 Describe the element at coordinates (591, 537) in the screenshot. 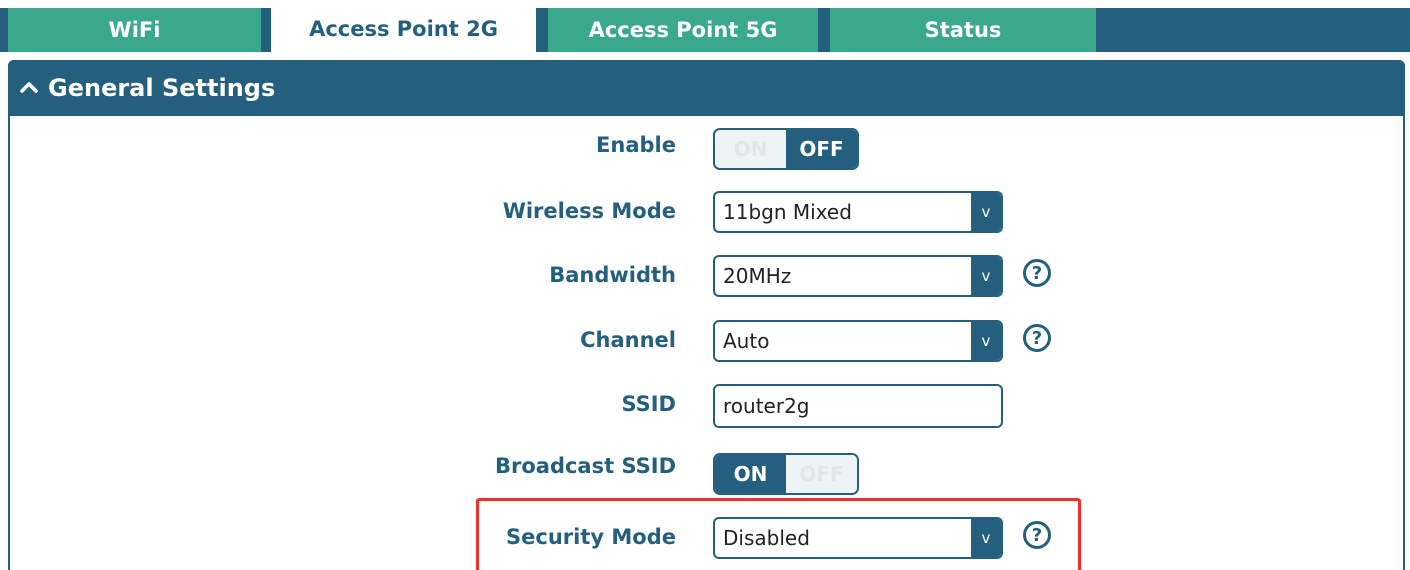

I see `security-mode-label: Security Mode` at that location.